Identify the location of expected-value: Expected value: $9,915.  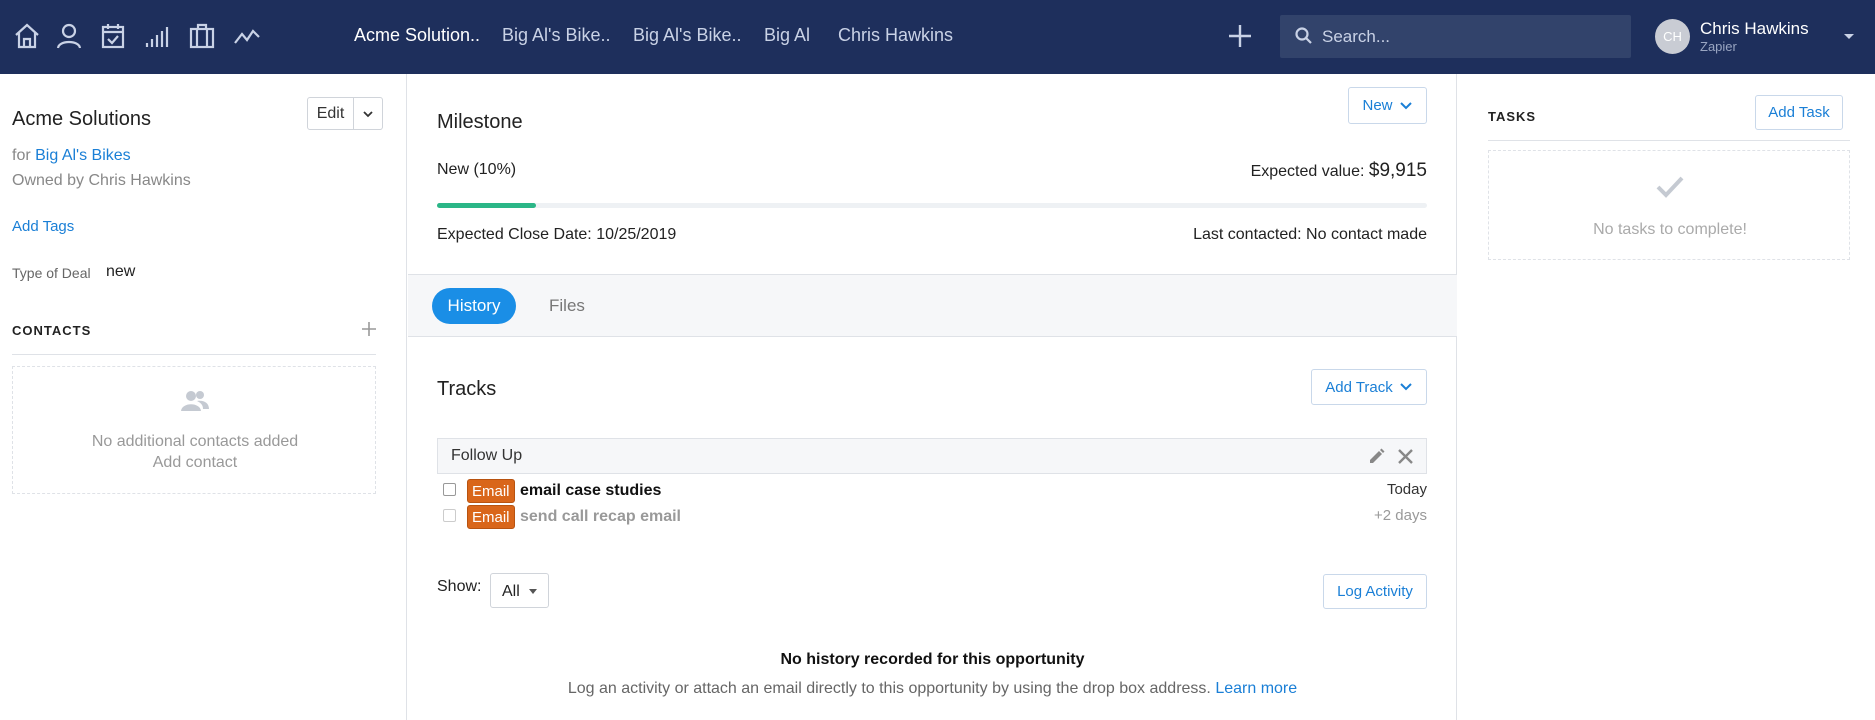
(1339, 171).